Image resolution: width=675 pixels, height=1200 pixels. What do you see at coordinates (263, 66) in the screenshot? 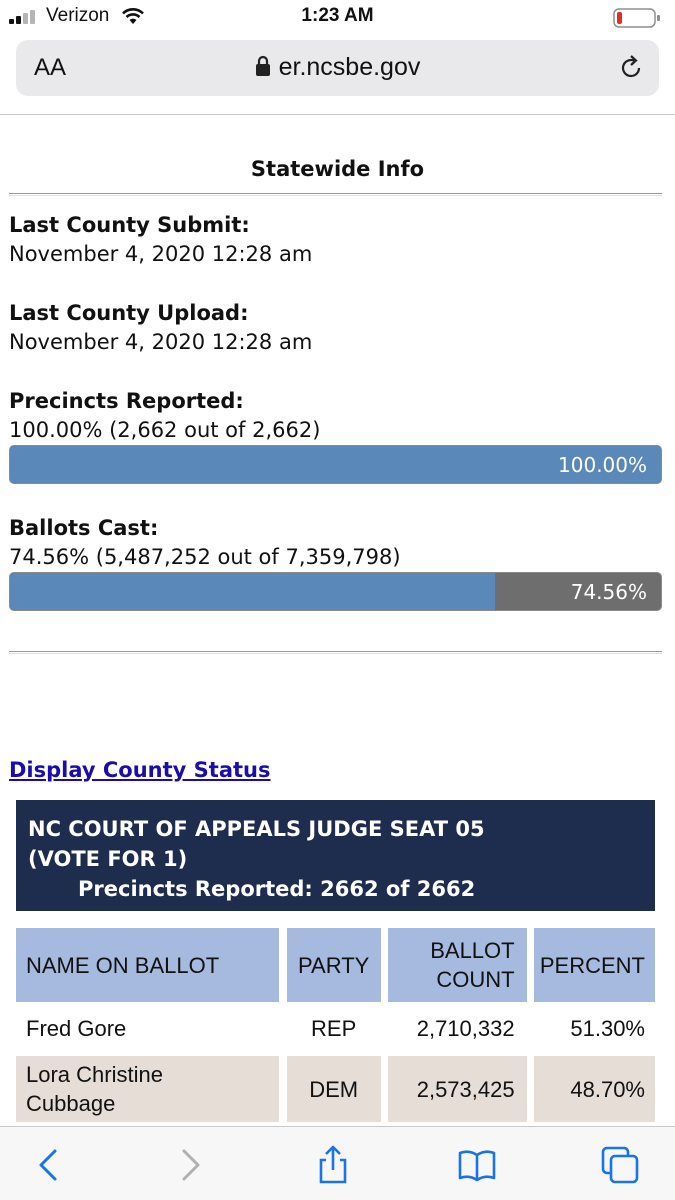
I see `lock-icon` at bounding box center [263, 66].